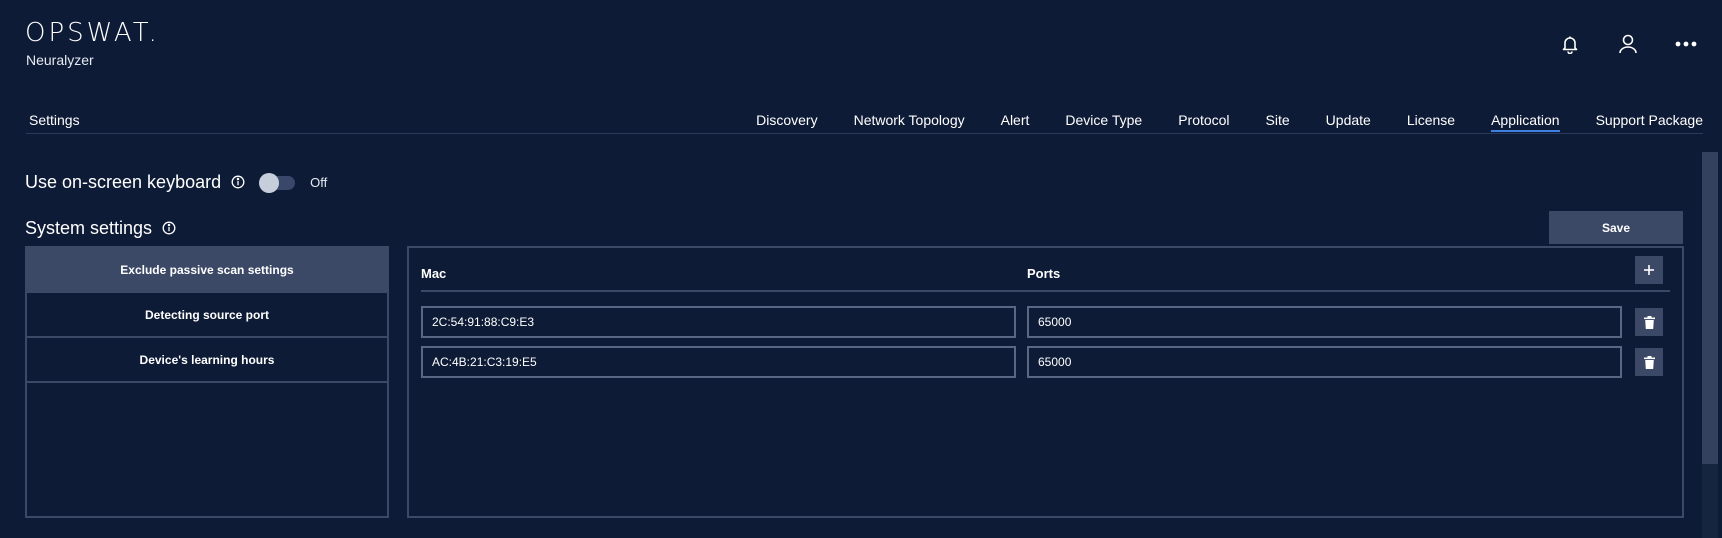 This screenshot has height=538, width=1722. I want to click on save-button: Save, so click(1616, 227).